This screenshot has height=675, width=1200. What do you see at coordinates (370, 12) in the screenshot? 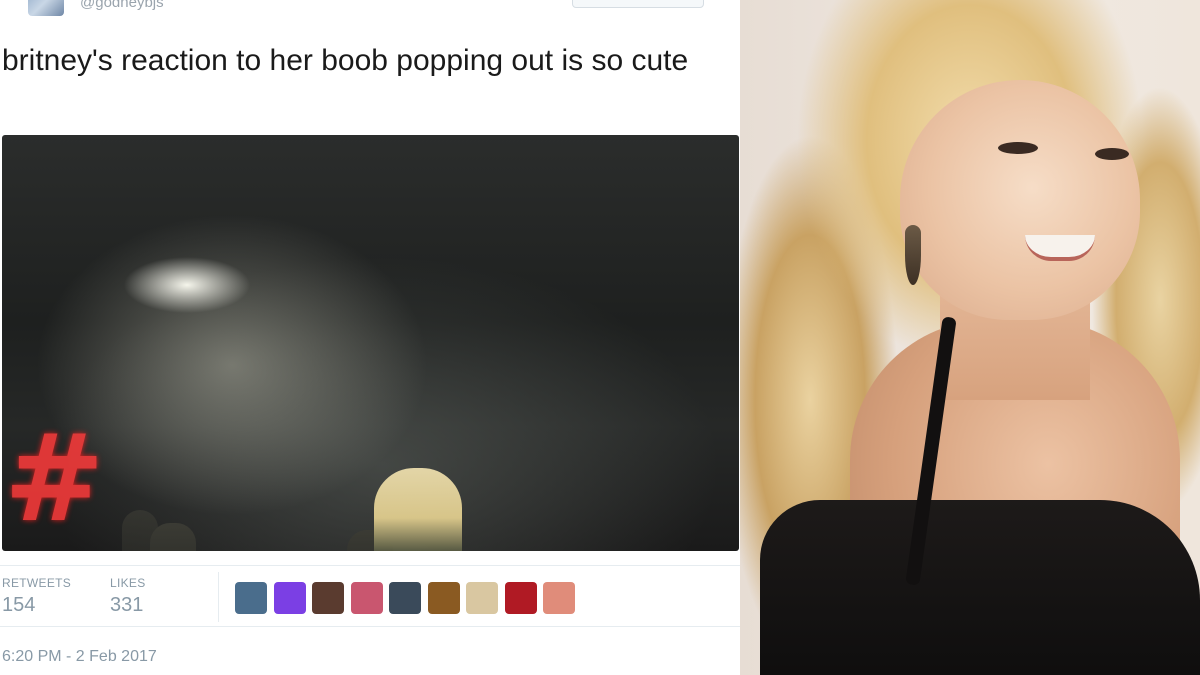
I see `tweet-header: @godneybjs` at bounding box center [370, 12].